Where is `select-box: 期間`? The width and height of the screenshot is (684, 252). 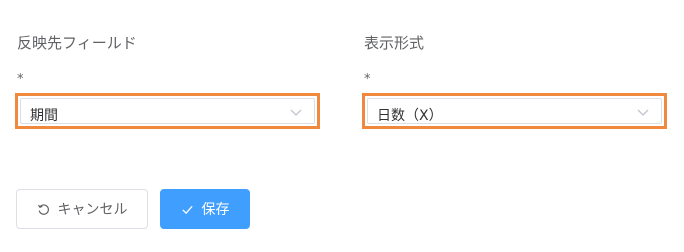
select-box: 期間 is located at coordinates (167, 111).